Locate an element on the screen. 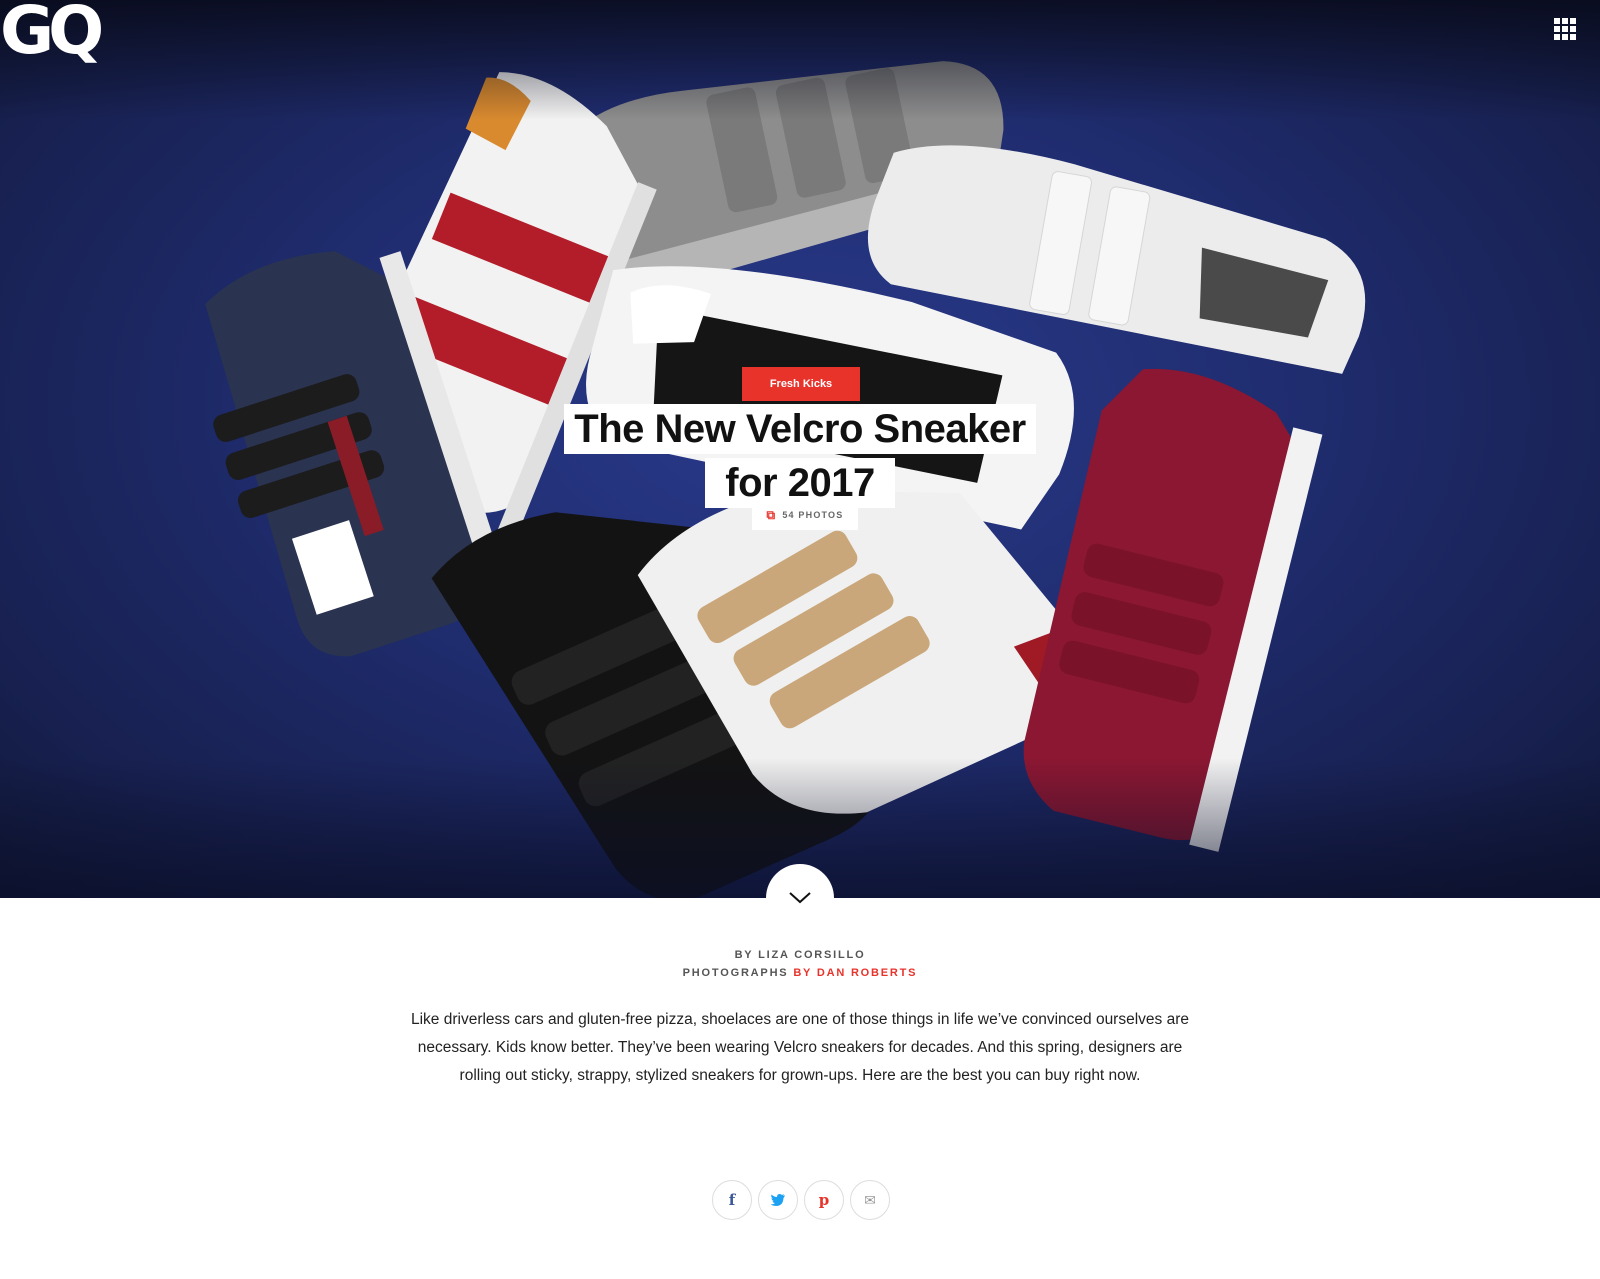  twitter-icon is located at coordinates (777, 1200).